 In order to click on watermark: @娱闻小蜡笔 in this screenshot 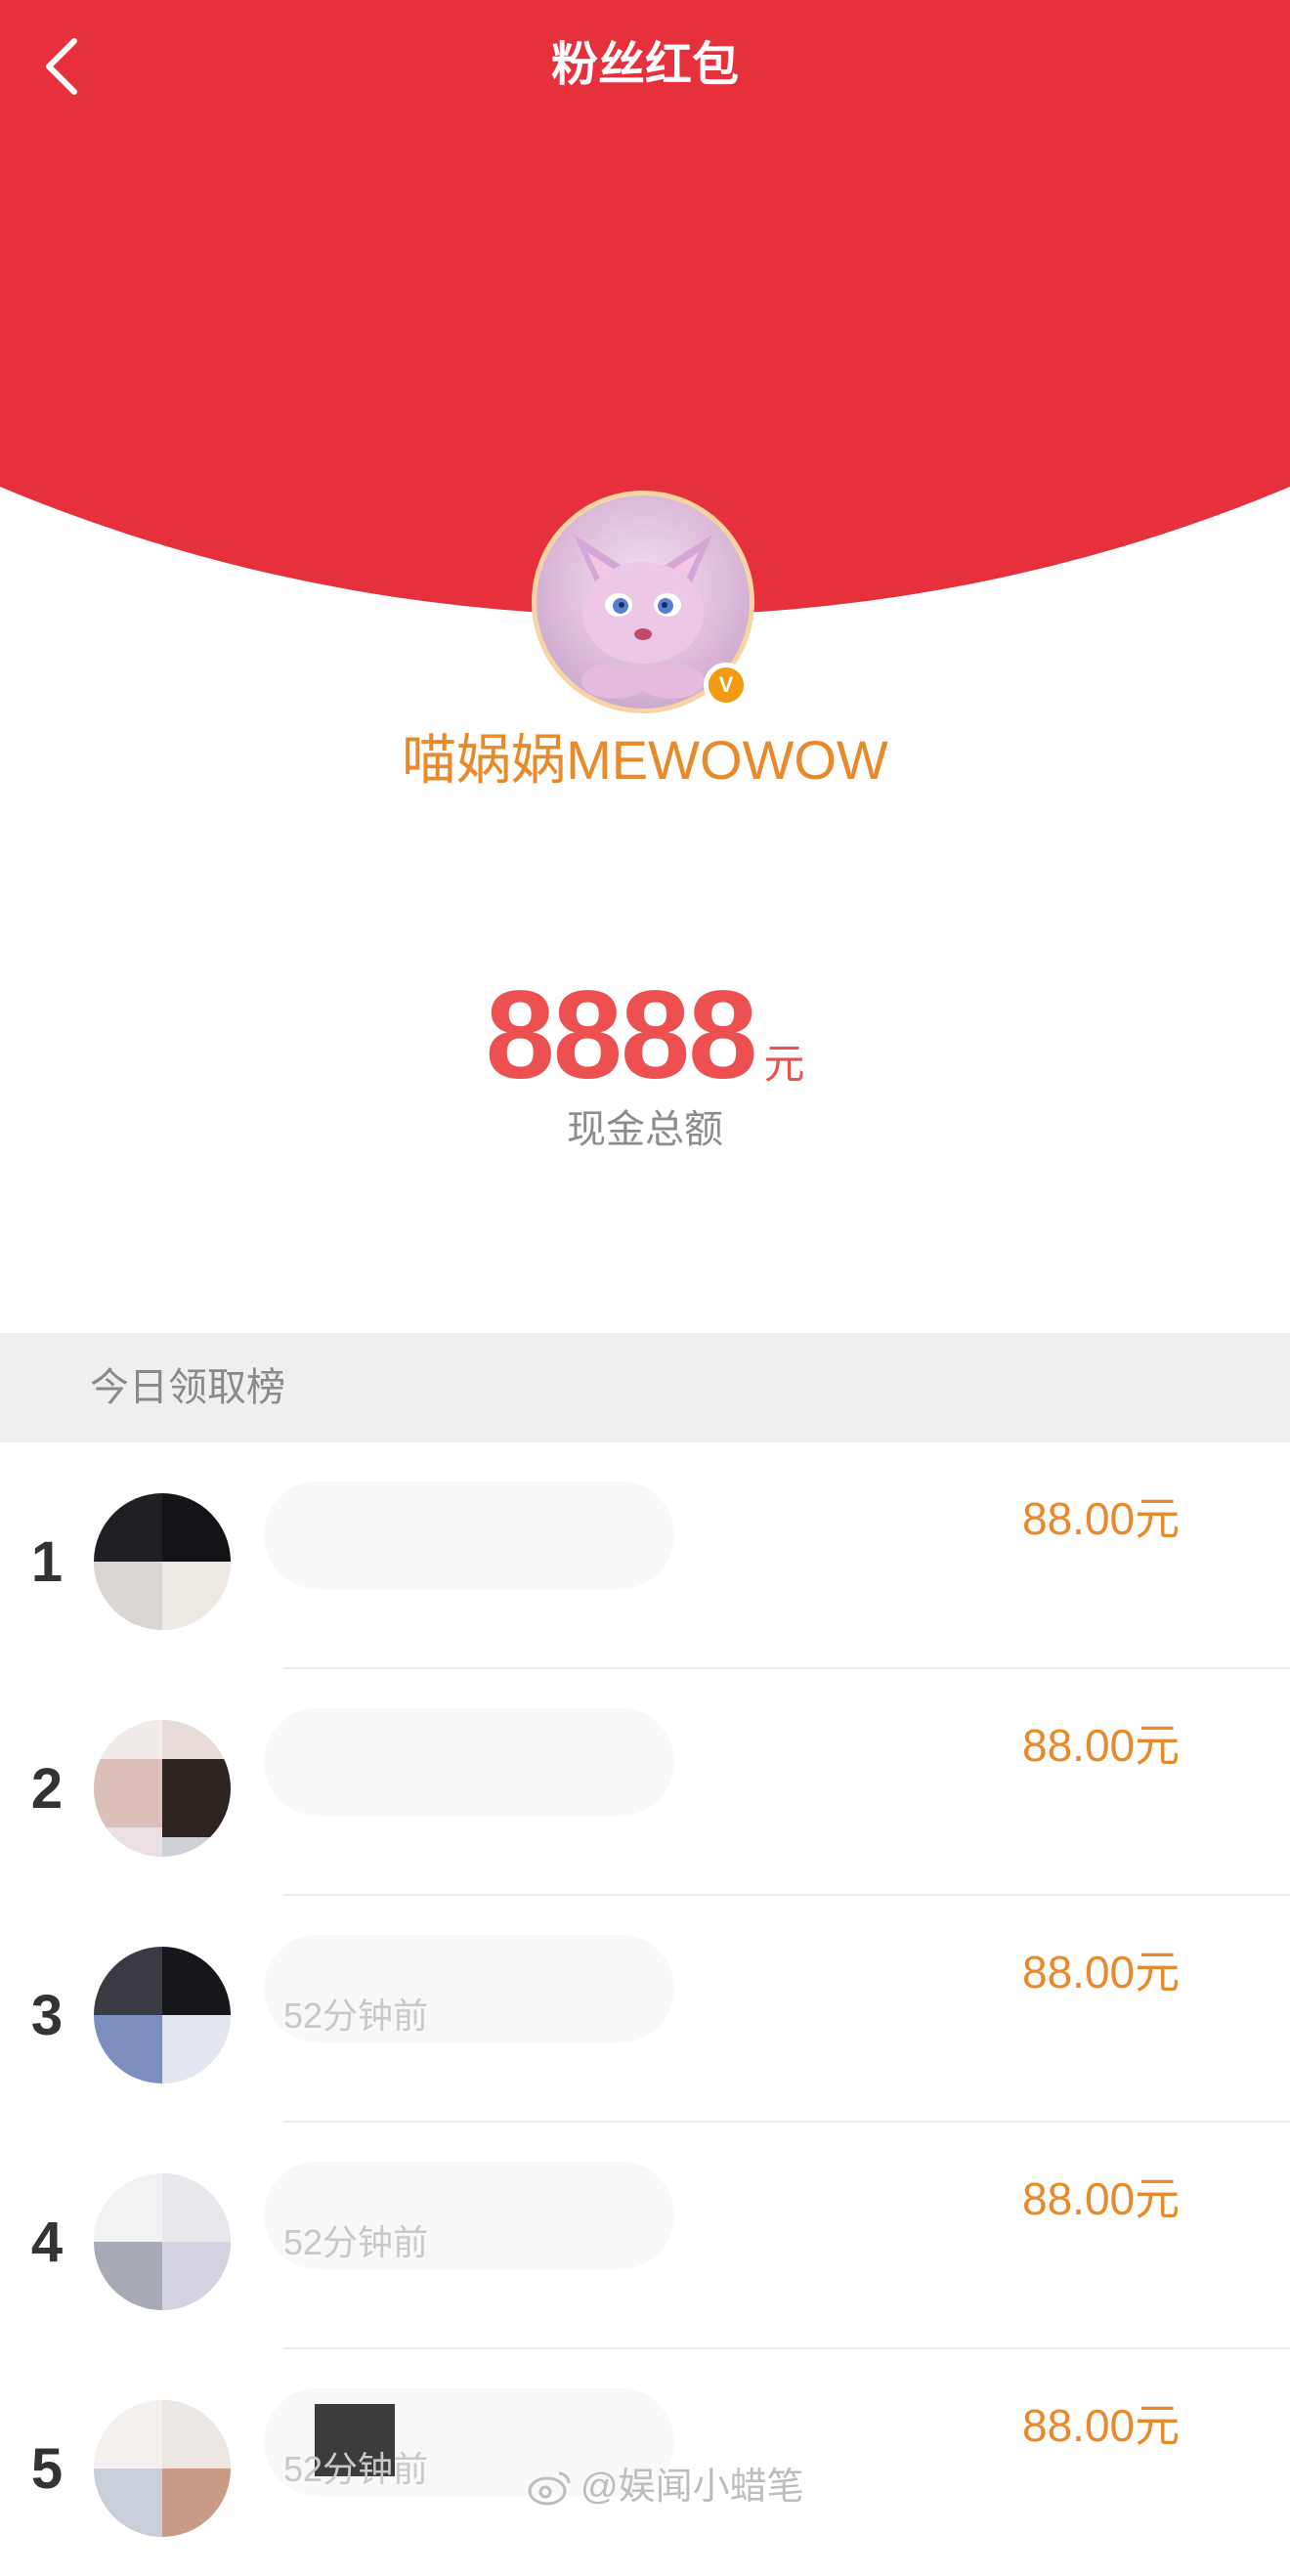, I will do `click(666, 2488)`.